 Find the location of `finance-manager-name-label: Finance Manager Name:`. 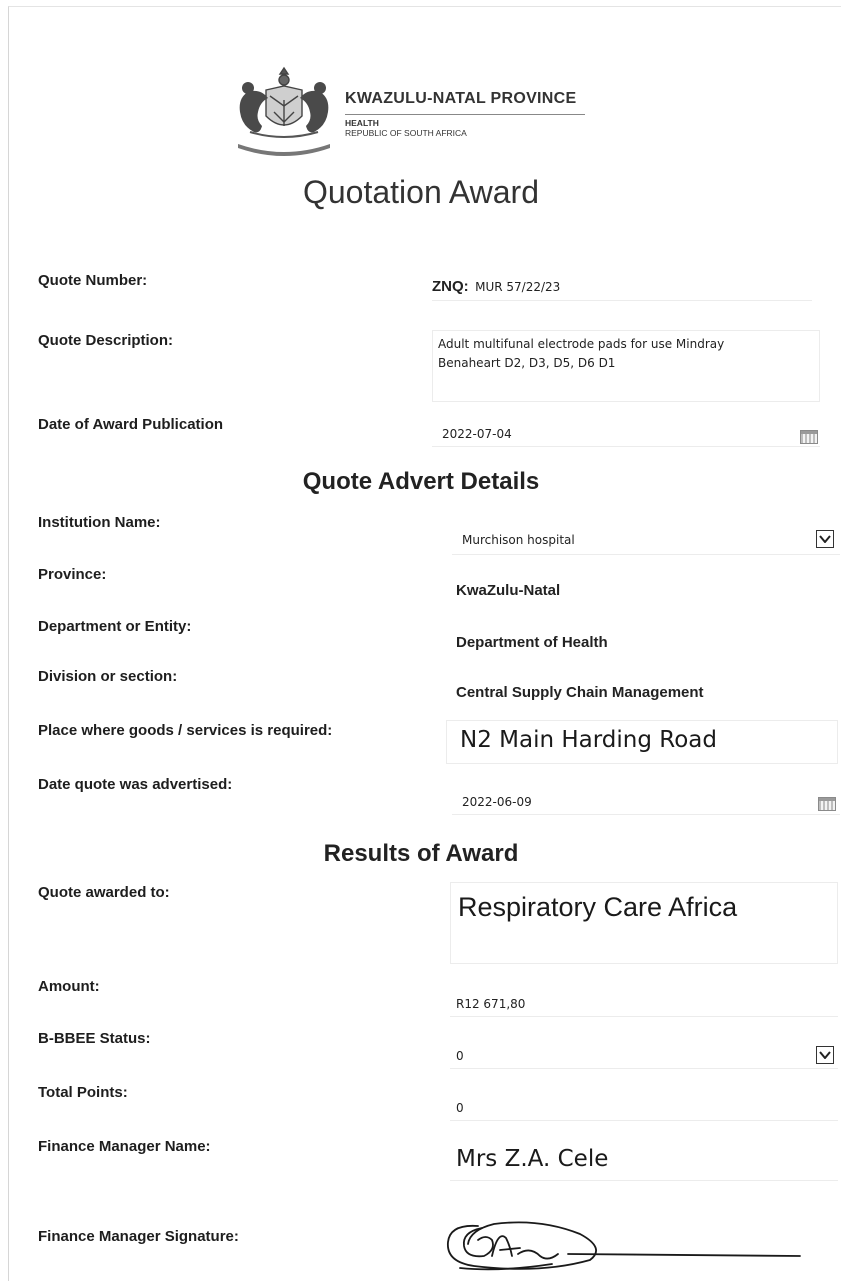

finance-manager-name-label: Finance Manager Name: is located at coordinates (124, 1146).